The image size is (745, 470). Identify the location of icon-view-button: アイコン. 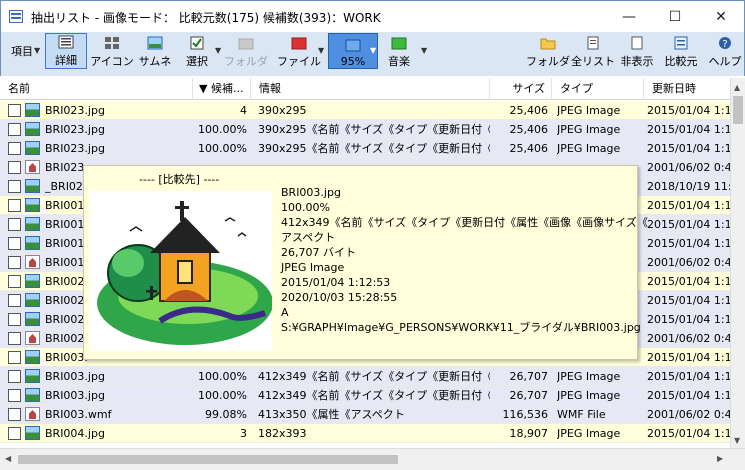
(112, 51).